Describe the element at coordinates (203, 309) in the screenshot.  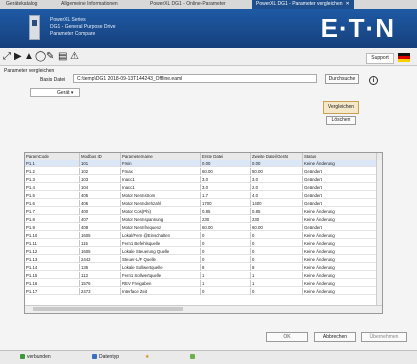
I see `horizontal-scrollbar` at that location.